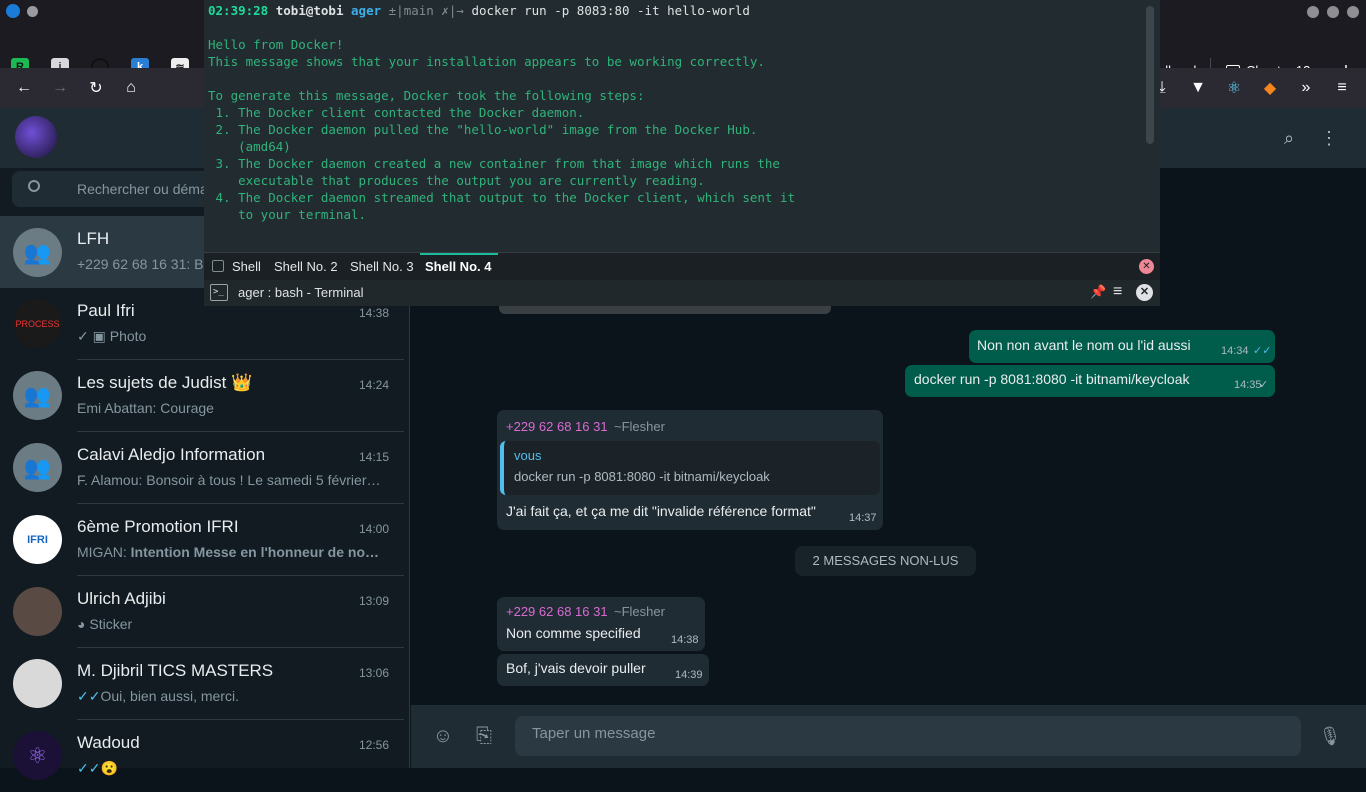 Image resolution: width=1366 pixels, height=792 pixels. Describe the element at coordinates (459, 254) in the screenshot. I see `active-tab-indicator` at that location.